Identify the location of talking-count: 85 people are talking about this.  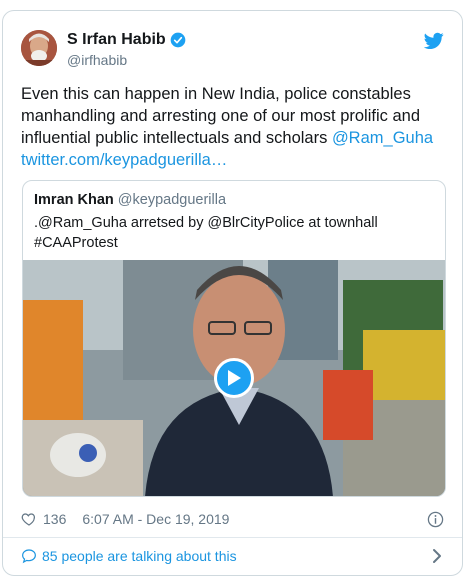
(139, 556).